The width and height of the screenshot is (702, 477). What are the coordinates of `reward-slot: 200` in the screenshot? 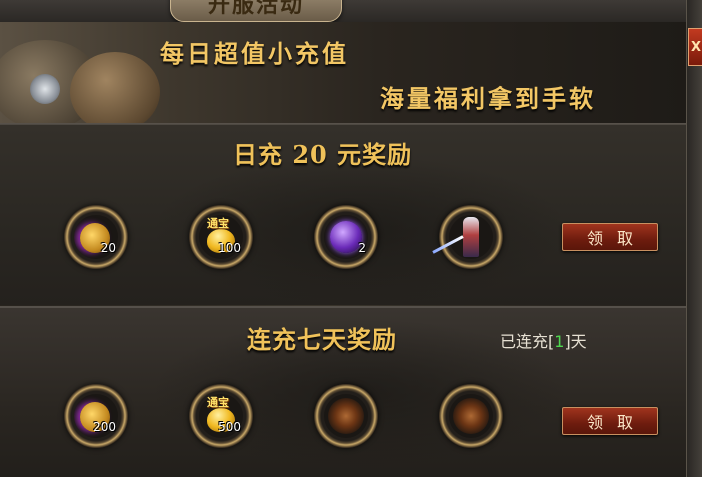 It's located at (96, 416).